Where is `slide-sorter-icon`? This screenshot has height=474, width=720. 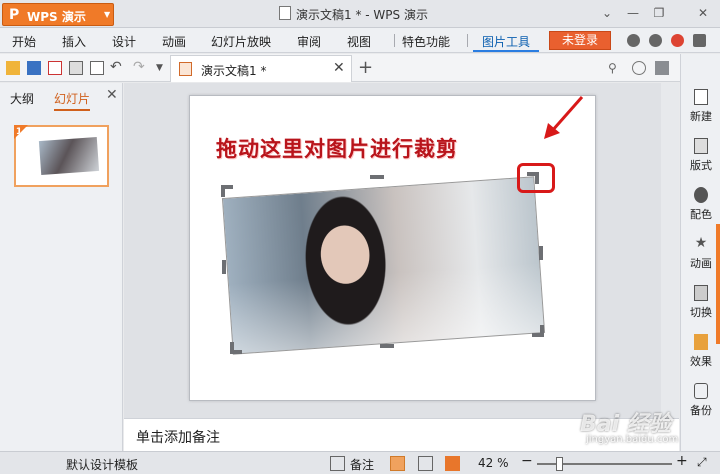 slide-sorter-icon is located at coordinates (425, 463).